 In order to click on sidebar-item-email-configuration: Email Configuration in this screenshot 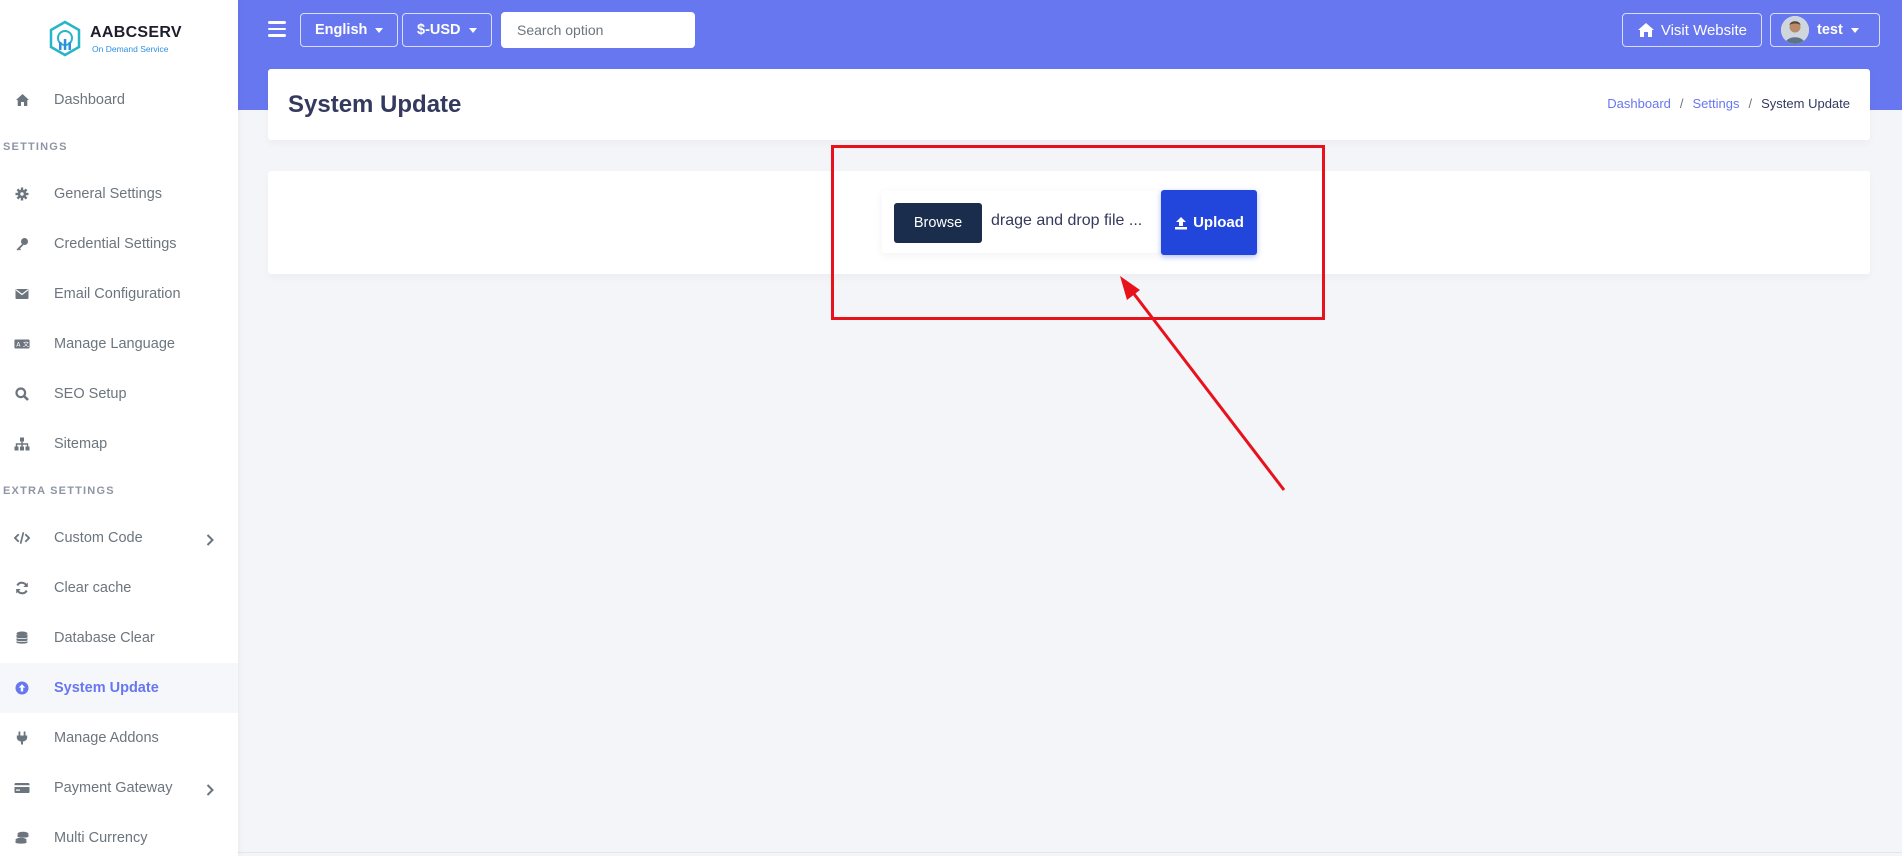, I will do `click(119, 294)`.